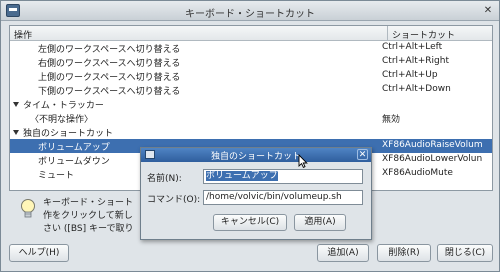  What do you see at coordinates (404, 253) in the screenshot?
I see `delete-button: 削除(R)` at bounding box center [404, 253].